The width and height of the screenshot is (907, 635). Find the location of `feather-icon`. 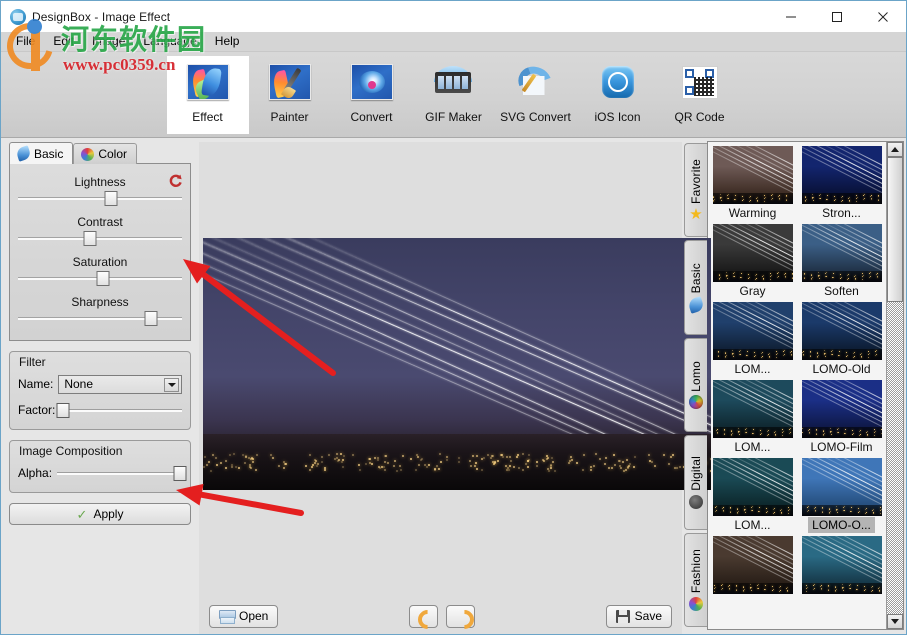

feather-icon is located at coordinates (23, 153).